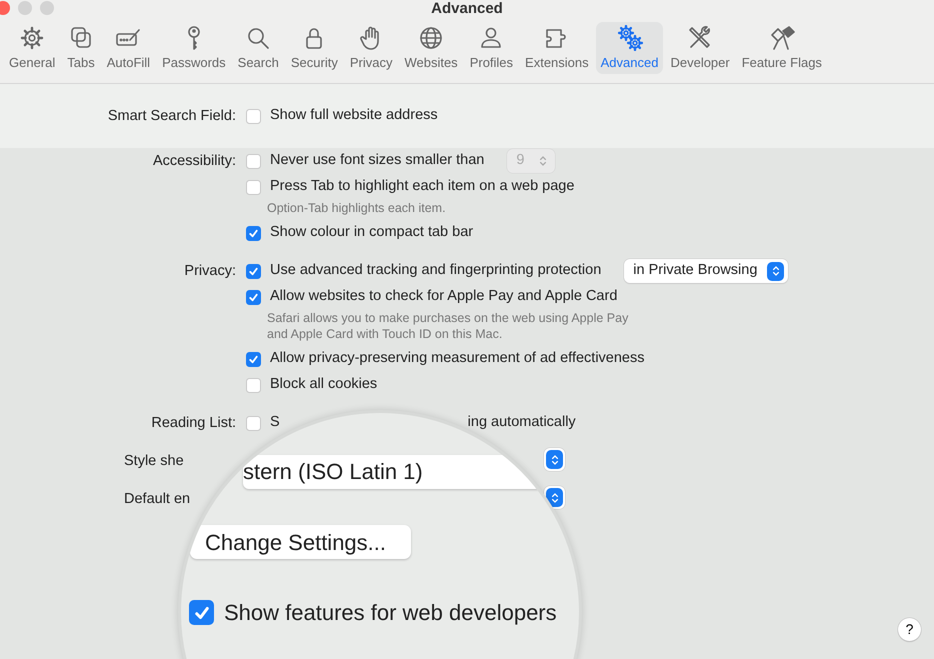 This screenshot has height=659, width=934. Describe the element at coordinates (354, 116) in the screenshot. I see `checkbox-label: Show full website address` at that location.